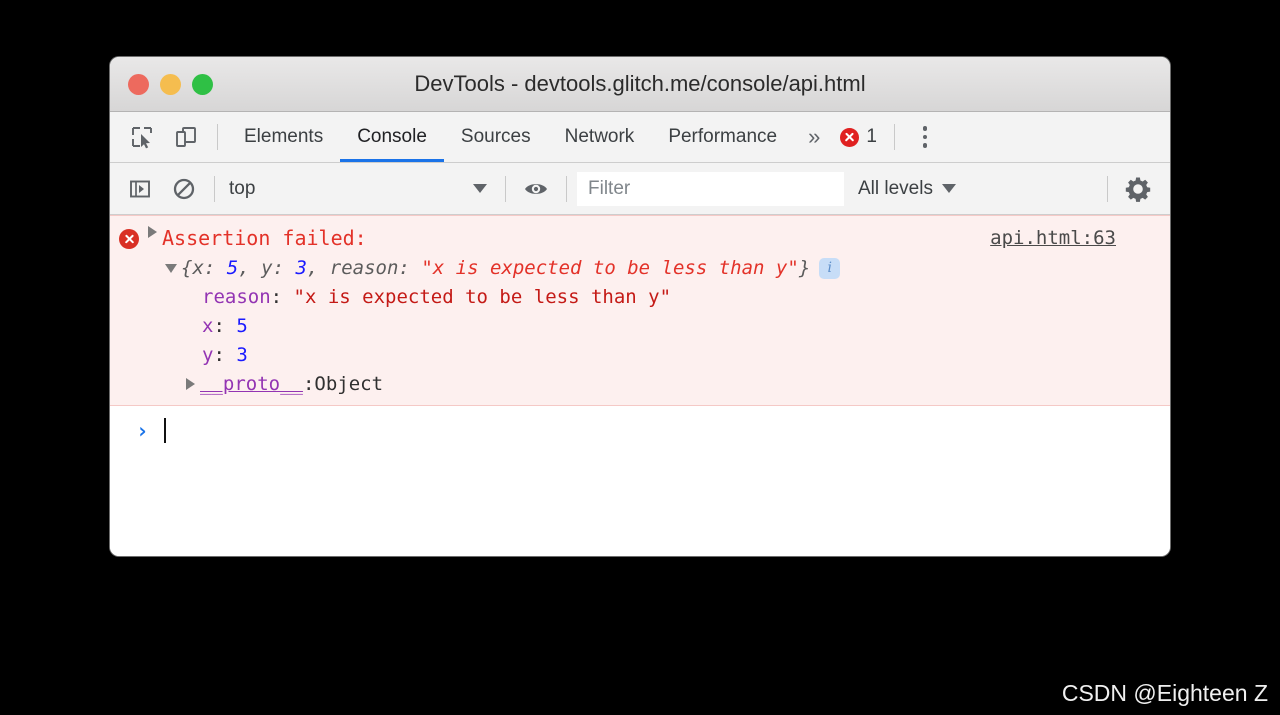  I want to click on more-tabs-chevron-icon: », so click(814, 137).